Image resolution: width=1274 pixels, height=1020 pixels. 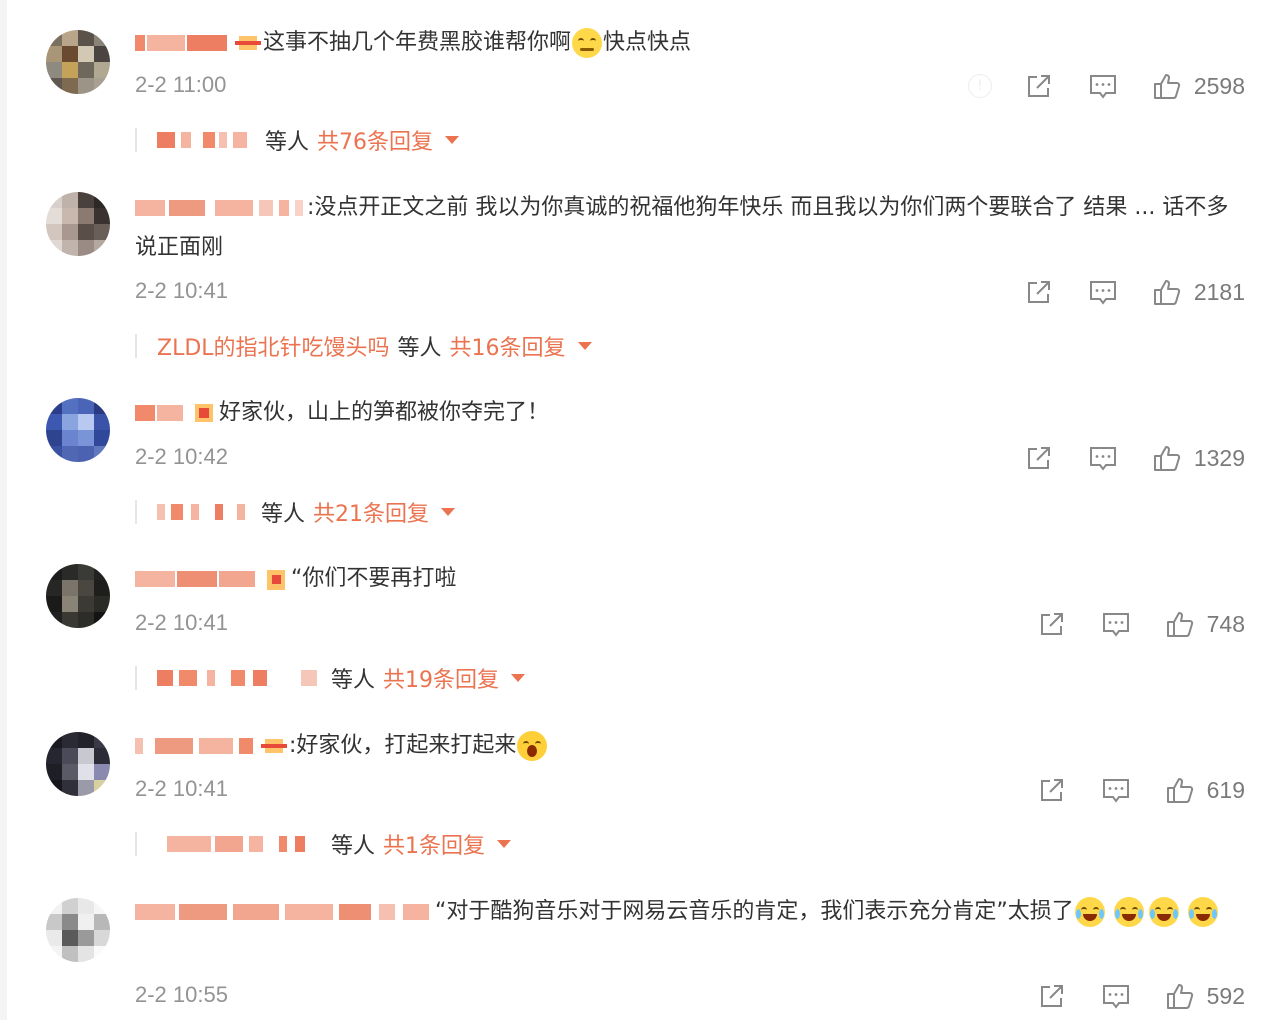 I want to click on reply-total: 共16条回复, so click(x=508, y=346).